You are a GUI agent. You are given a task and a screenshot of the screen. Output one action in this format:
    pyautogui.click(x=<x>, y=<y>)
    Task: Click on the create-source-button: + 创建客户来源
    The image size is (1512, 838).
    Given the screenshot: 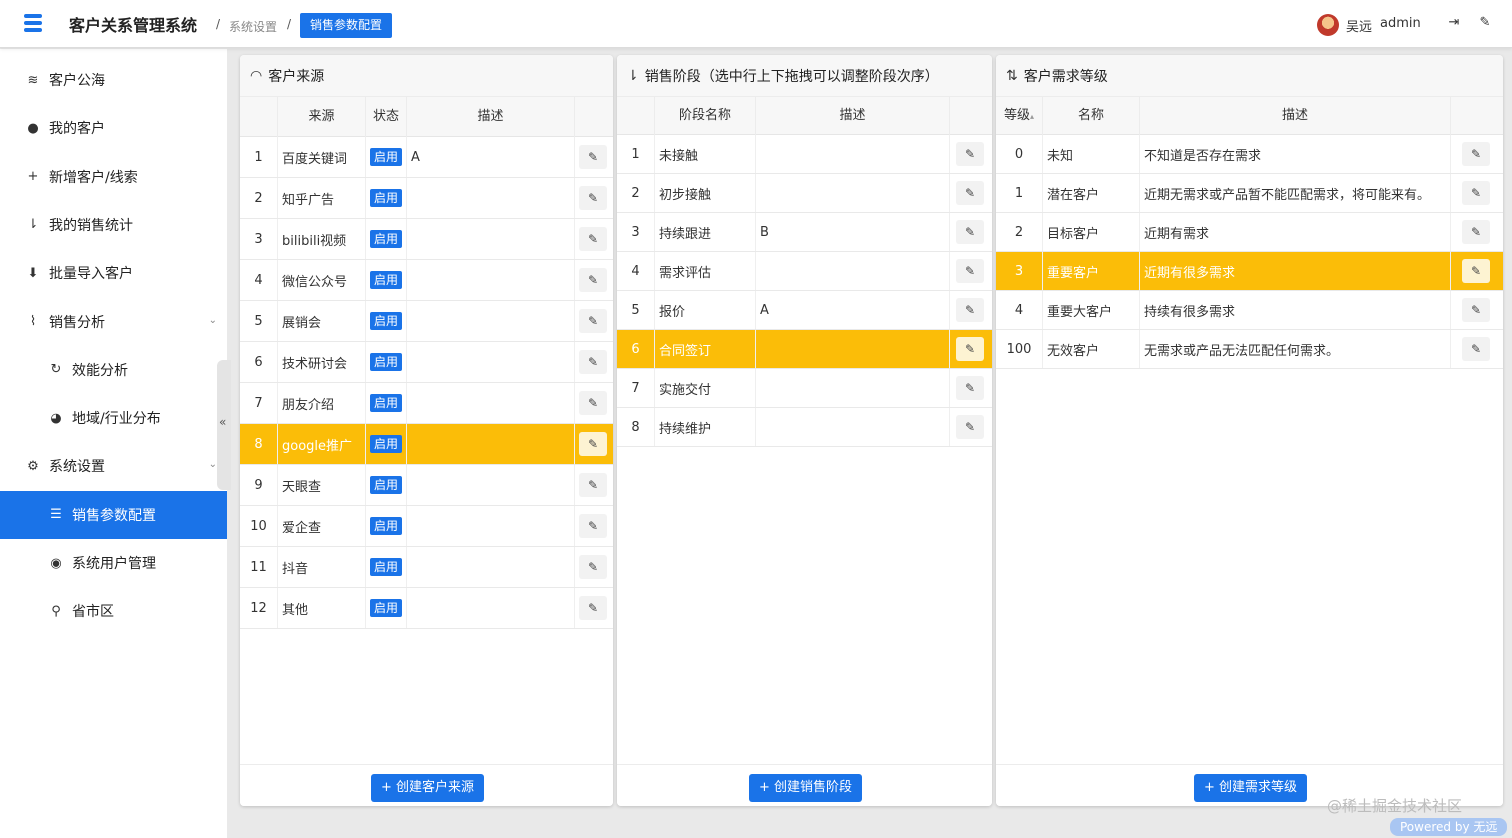 What is the action you would take?
    pyautogui.click(x=428, y=788)
    